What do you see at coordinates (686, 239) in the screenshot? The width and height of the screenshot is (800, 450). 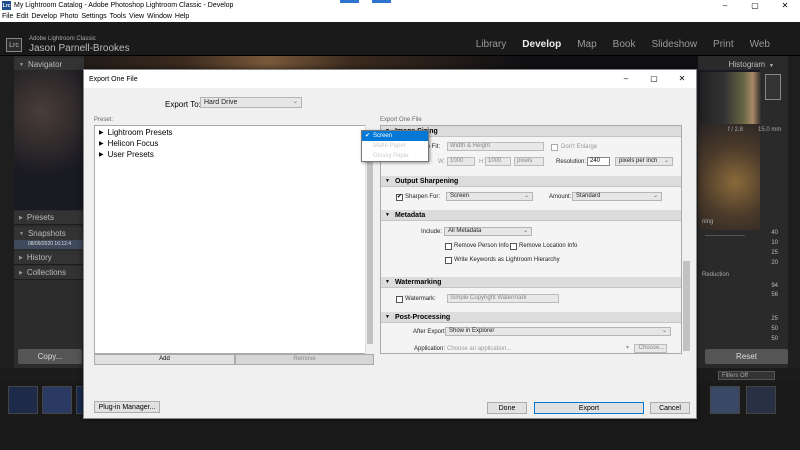 I see `settings-scrollbar` at bounding box center [686, 239].